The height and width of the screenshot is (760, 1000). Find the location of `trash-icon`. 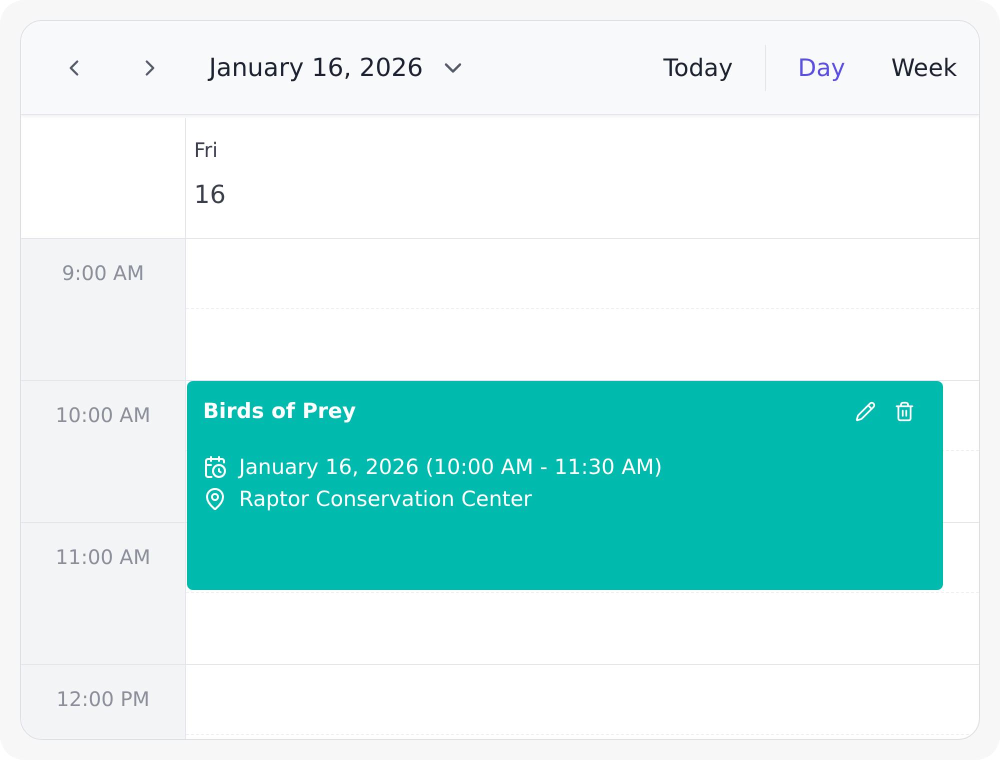

trash-icon is located at coordinates (904, 411).